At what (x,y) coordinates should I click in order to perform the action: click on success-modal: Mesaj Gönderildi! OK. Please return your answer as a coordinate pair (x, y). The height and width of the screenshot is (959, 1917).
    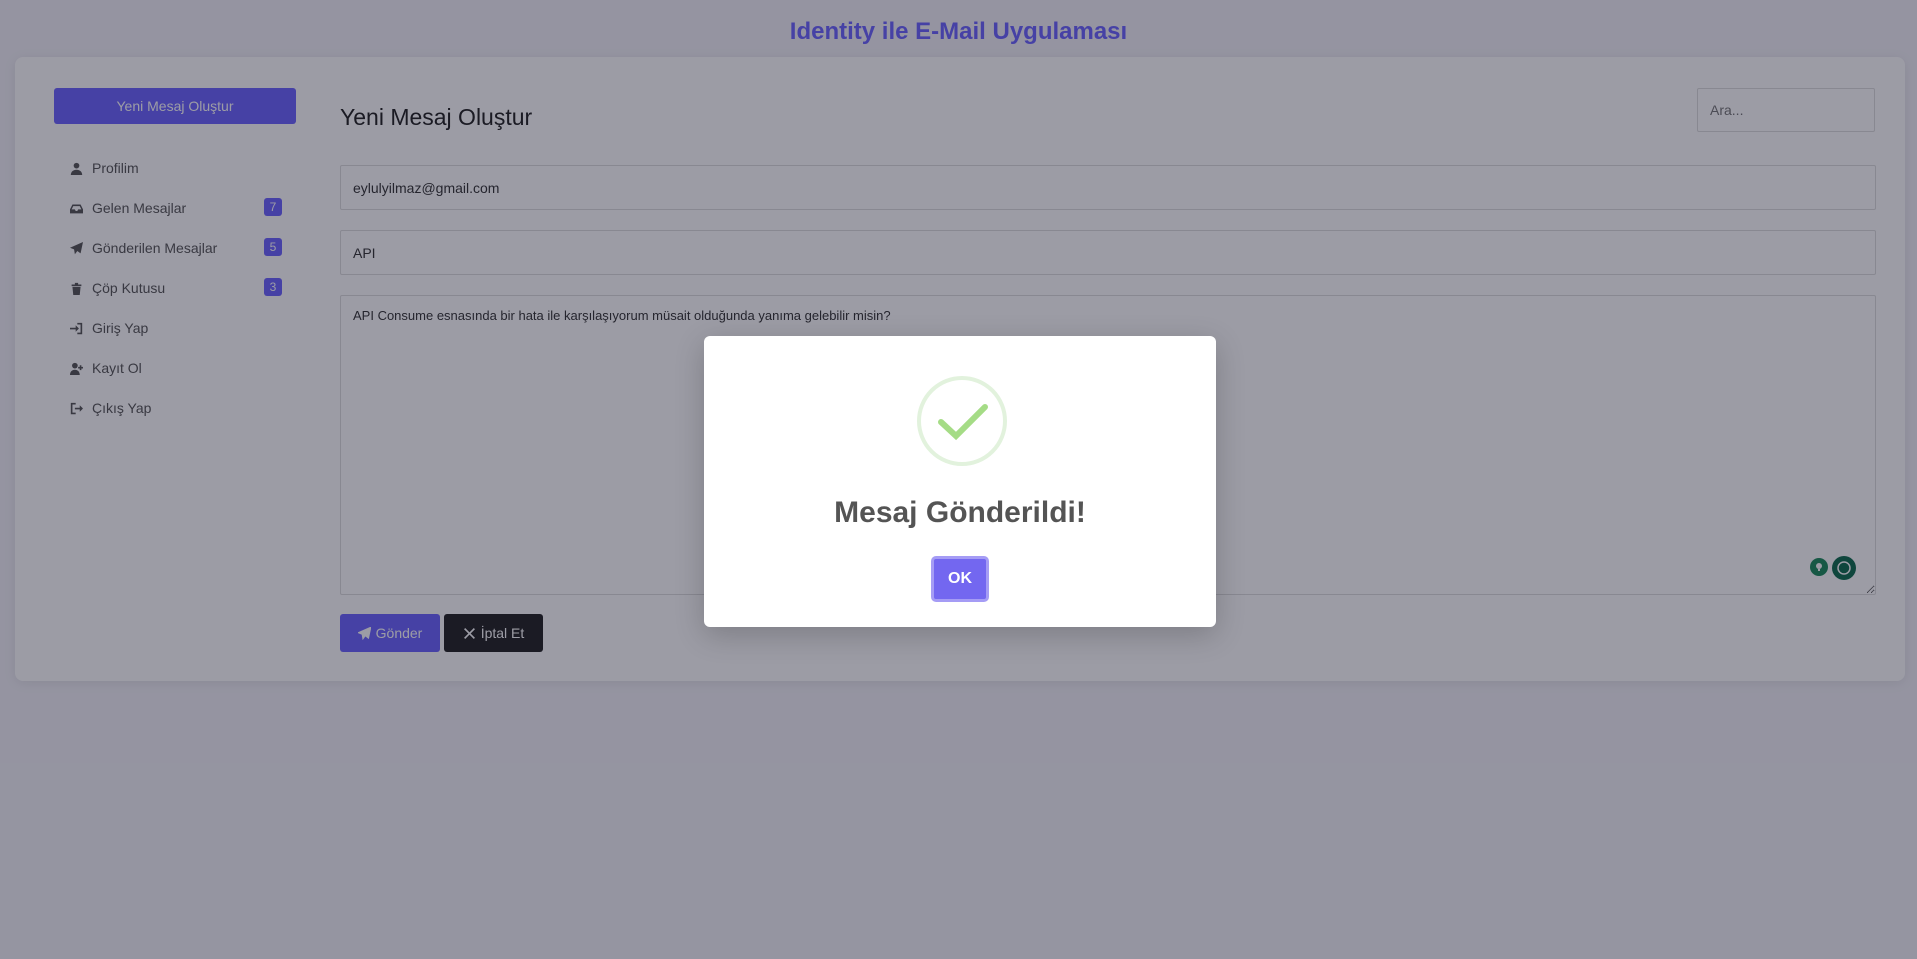
    Looking at the image, I should click on (960, 481).